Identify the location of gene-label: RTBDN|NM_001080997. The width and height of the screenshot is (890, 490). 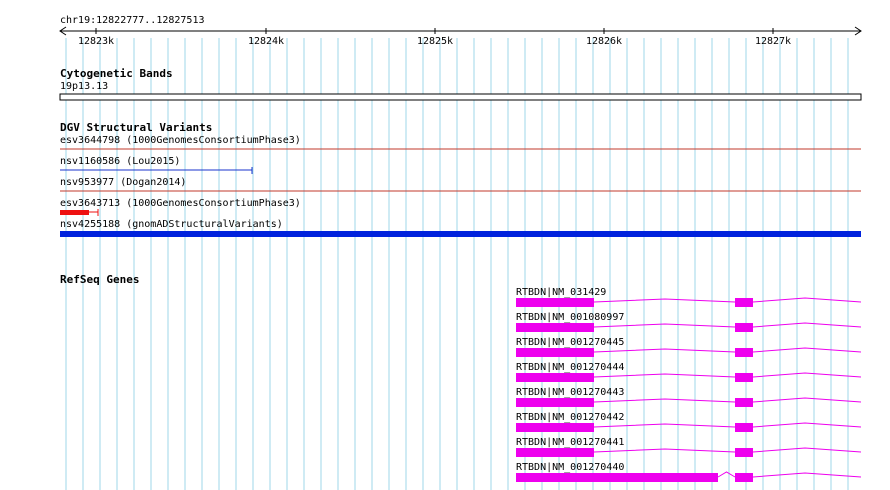
(570, 318).